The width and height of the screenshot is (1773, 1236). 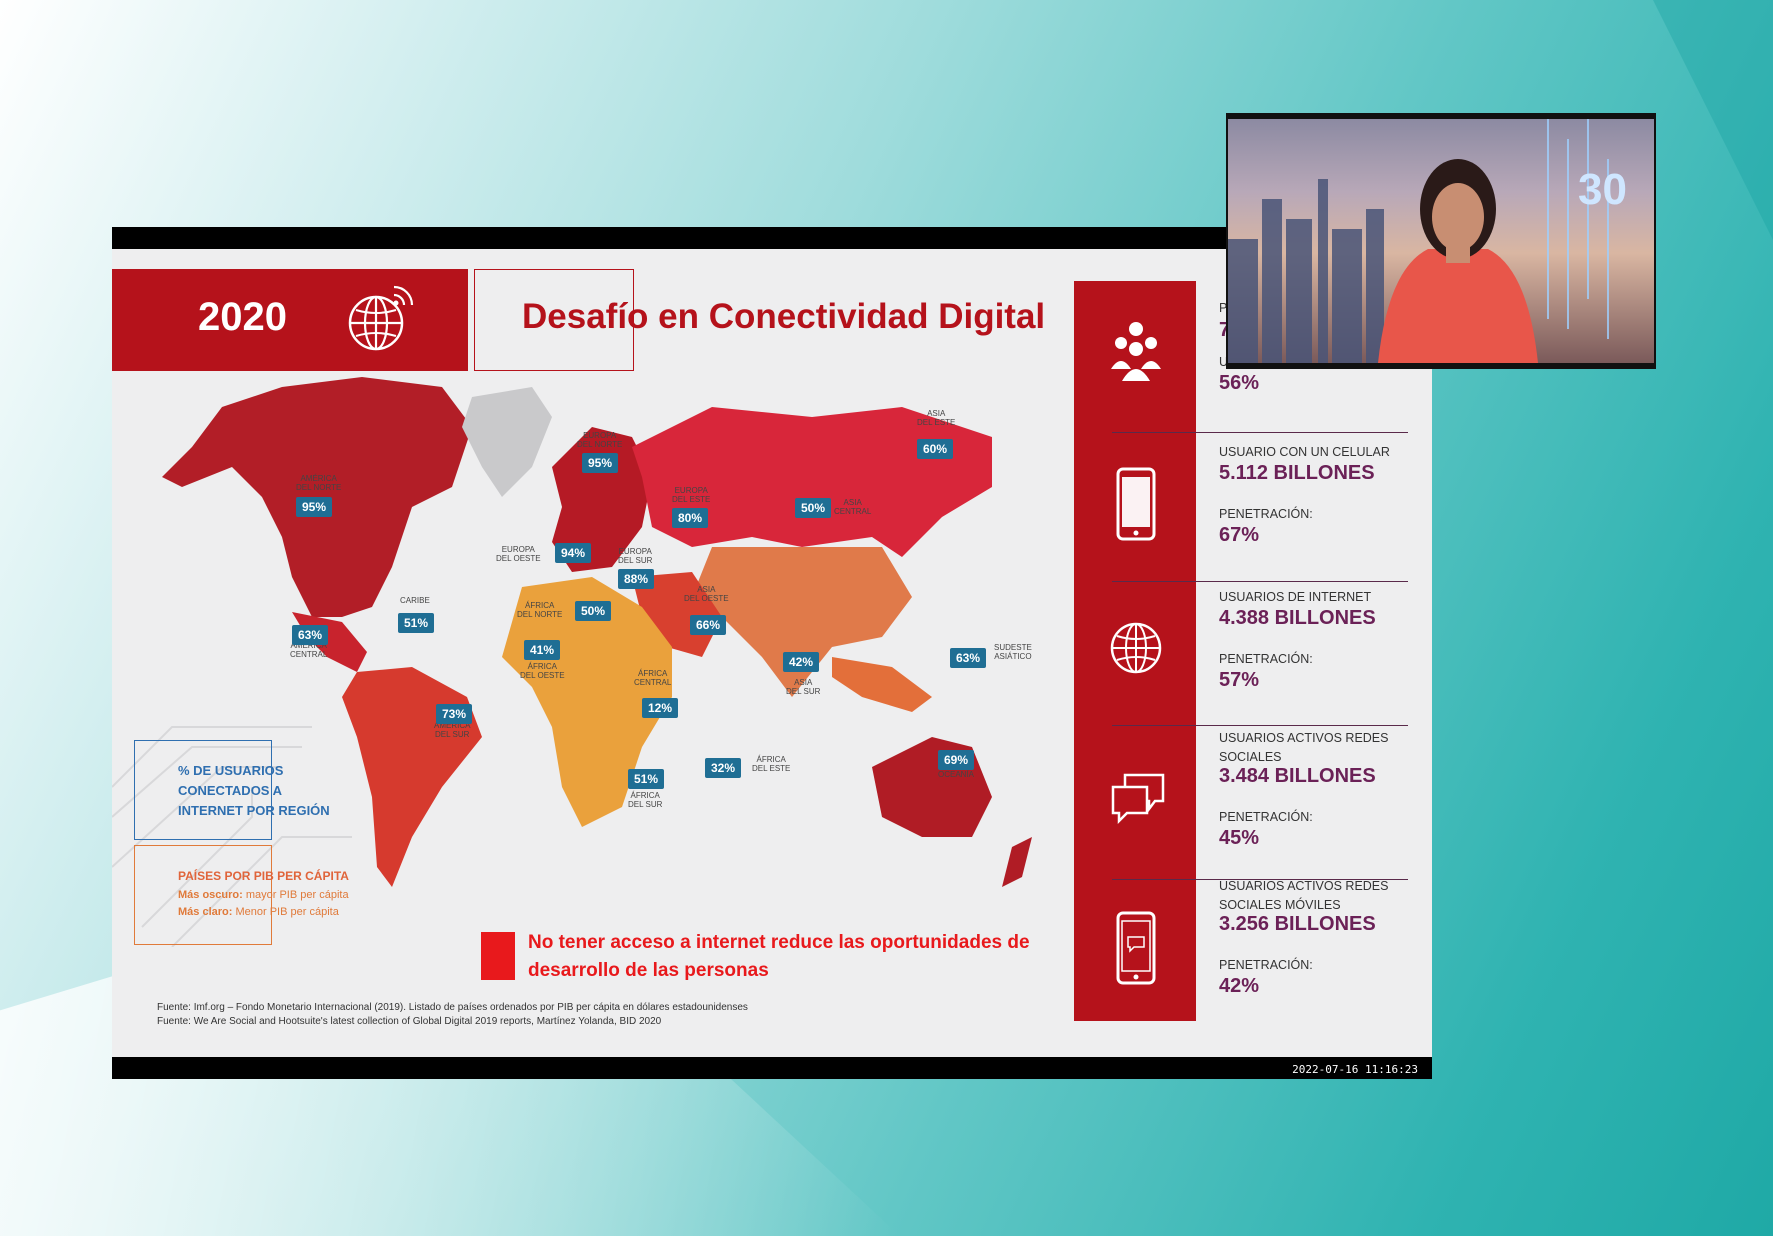 What do you see at coordinates (853, 507) in the screenshot?
I see `region-label-central-asia: ASIA CENTRAL` at bounding box center [853, 507].